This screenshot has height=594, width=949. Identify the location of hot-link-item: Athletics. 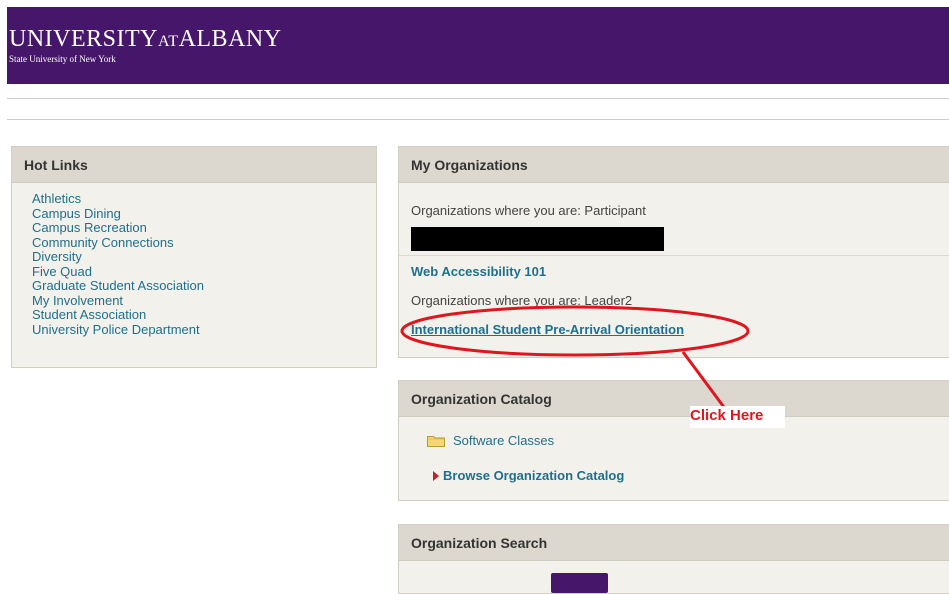
(204, 199).